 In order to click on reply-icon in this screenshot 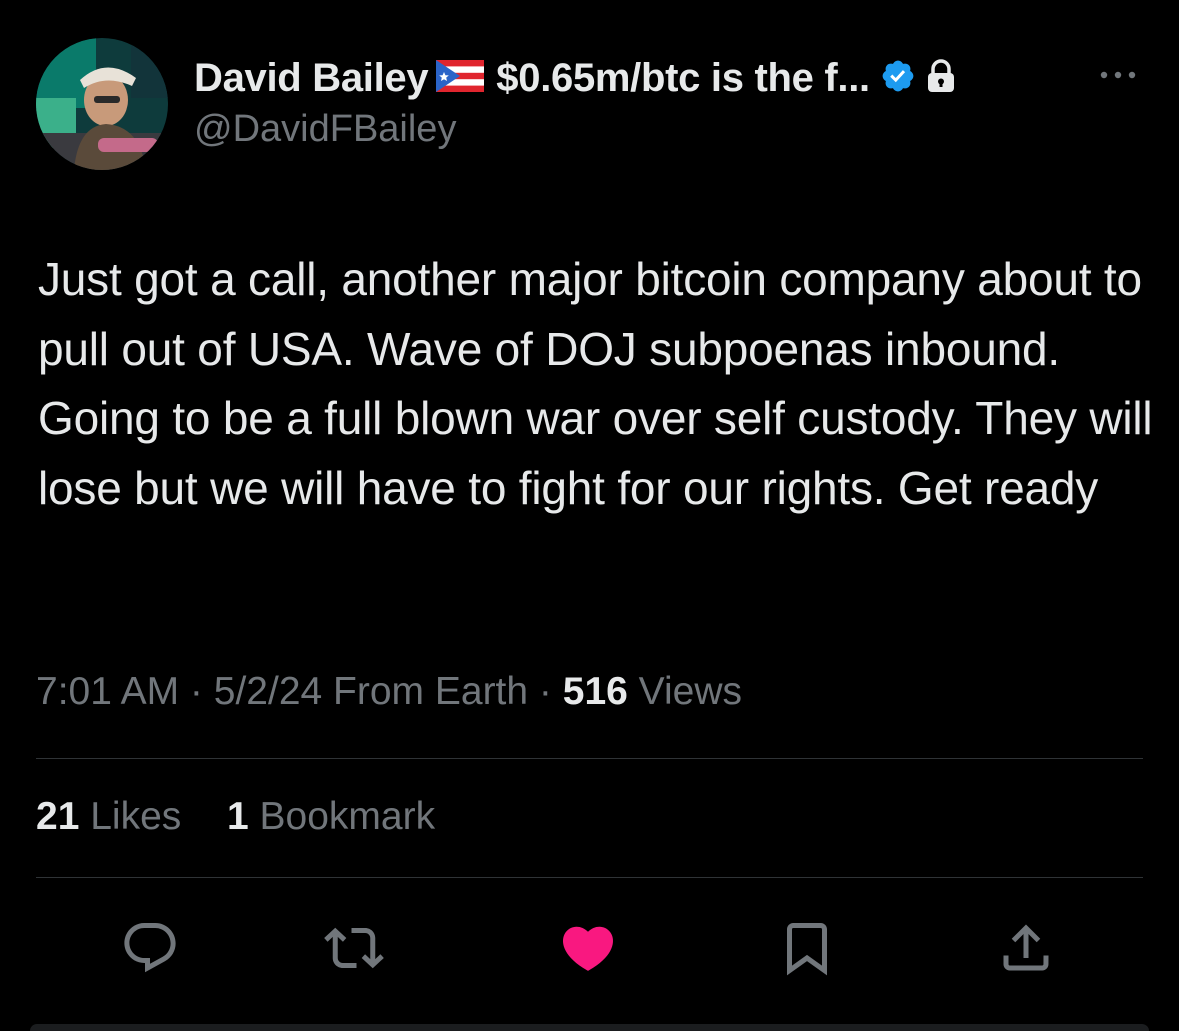, I will do `click(150, 948)`.